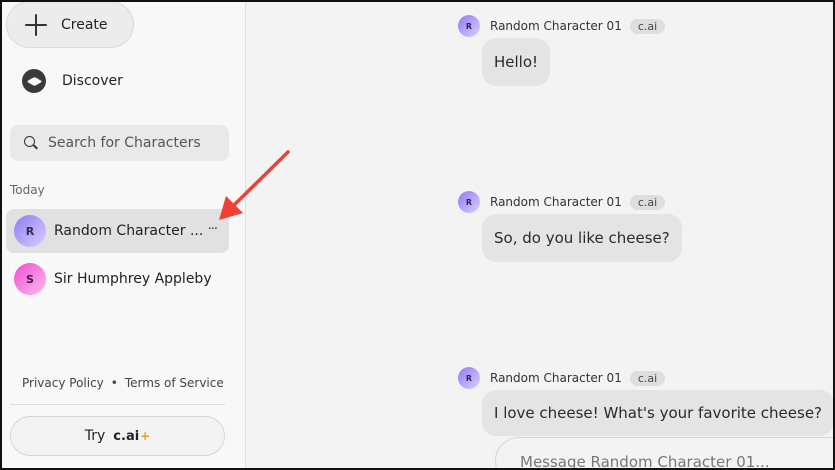  What do you see at coordinates (145, 436) in the screenshot?
I see `plus-mark: +` at bounding box center [145, 436].